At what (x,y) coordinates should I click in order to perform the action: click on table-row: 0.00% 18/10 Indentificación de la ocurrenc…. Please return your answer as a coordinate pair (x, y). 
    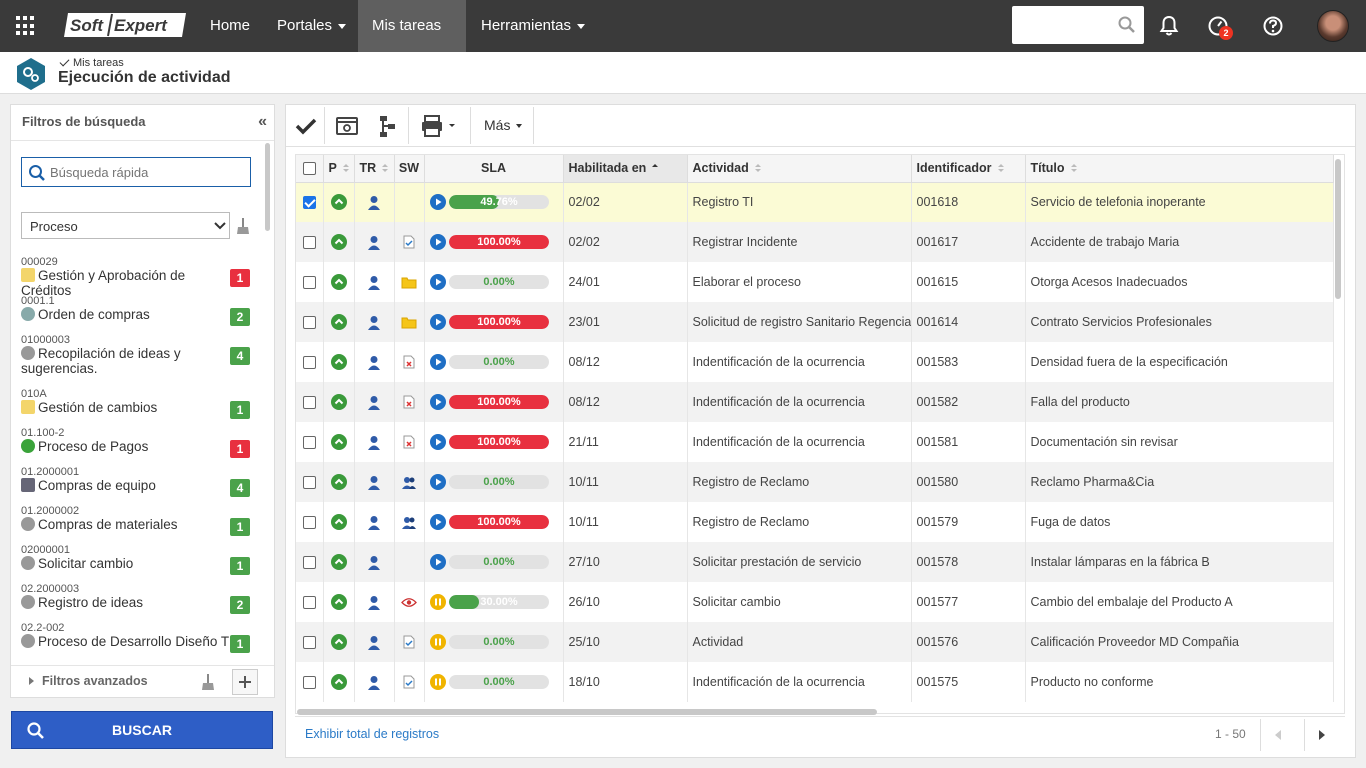
    Looking at the image, I should click on (815, 682).